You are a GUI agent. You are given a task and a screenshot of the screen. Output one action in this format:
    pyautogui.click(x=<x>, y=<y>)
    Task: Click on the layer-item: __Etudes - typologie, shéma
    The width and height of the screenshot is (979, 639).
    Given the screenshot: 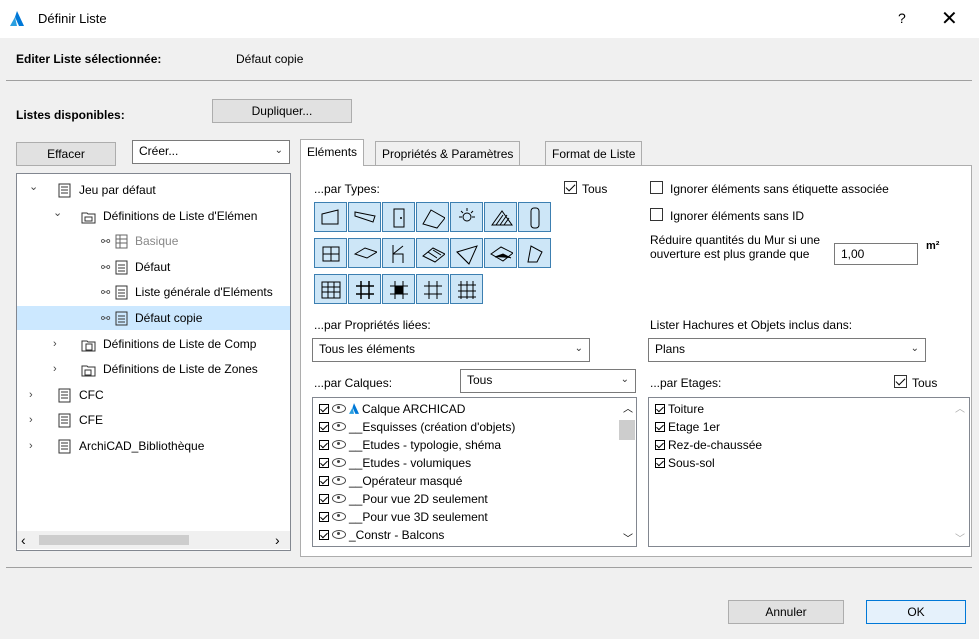 What is the action you would take?
    pyautogui.click(x=410, y=445)
    